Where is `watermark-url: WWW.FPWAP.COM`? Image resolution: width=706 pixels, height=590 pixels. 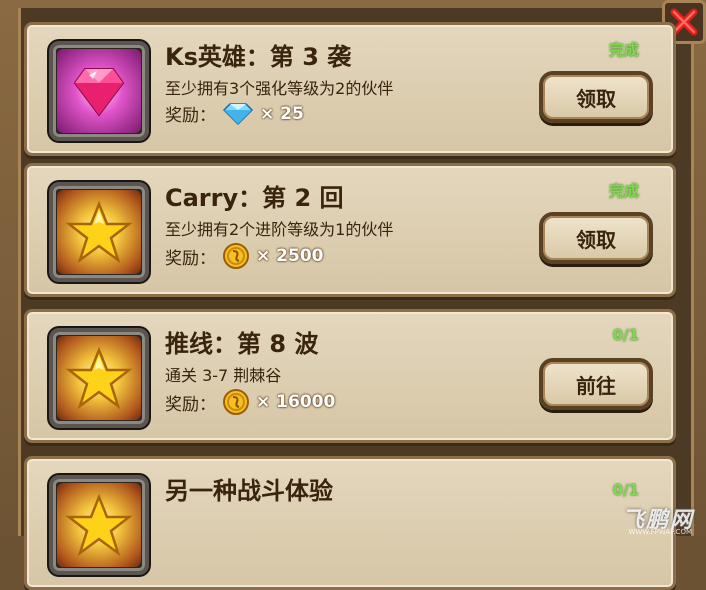 watermark-url: WWW.FPWAP.COM is located at coordinates (660, 532).